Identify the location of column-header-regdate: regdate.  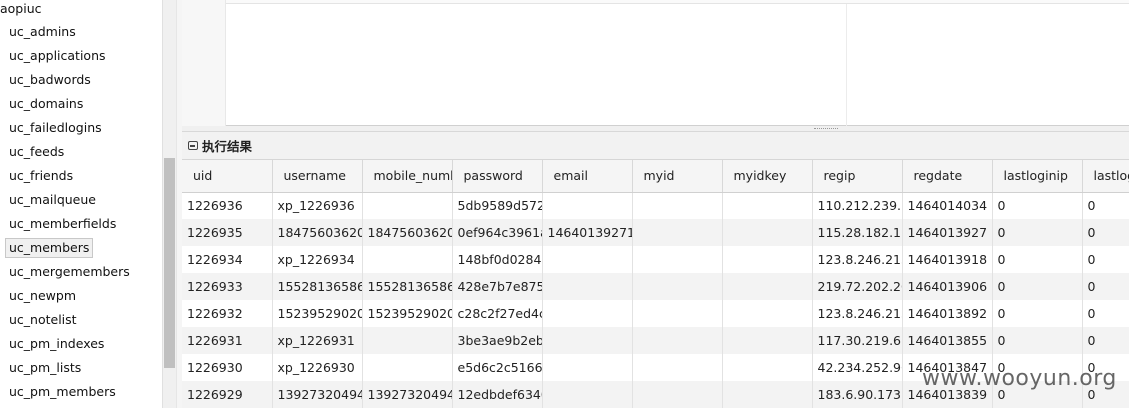
(947, 176).